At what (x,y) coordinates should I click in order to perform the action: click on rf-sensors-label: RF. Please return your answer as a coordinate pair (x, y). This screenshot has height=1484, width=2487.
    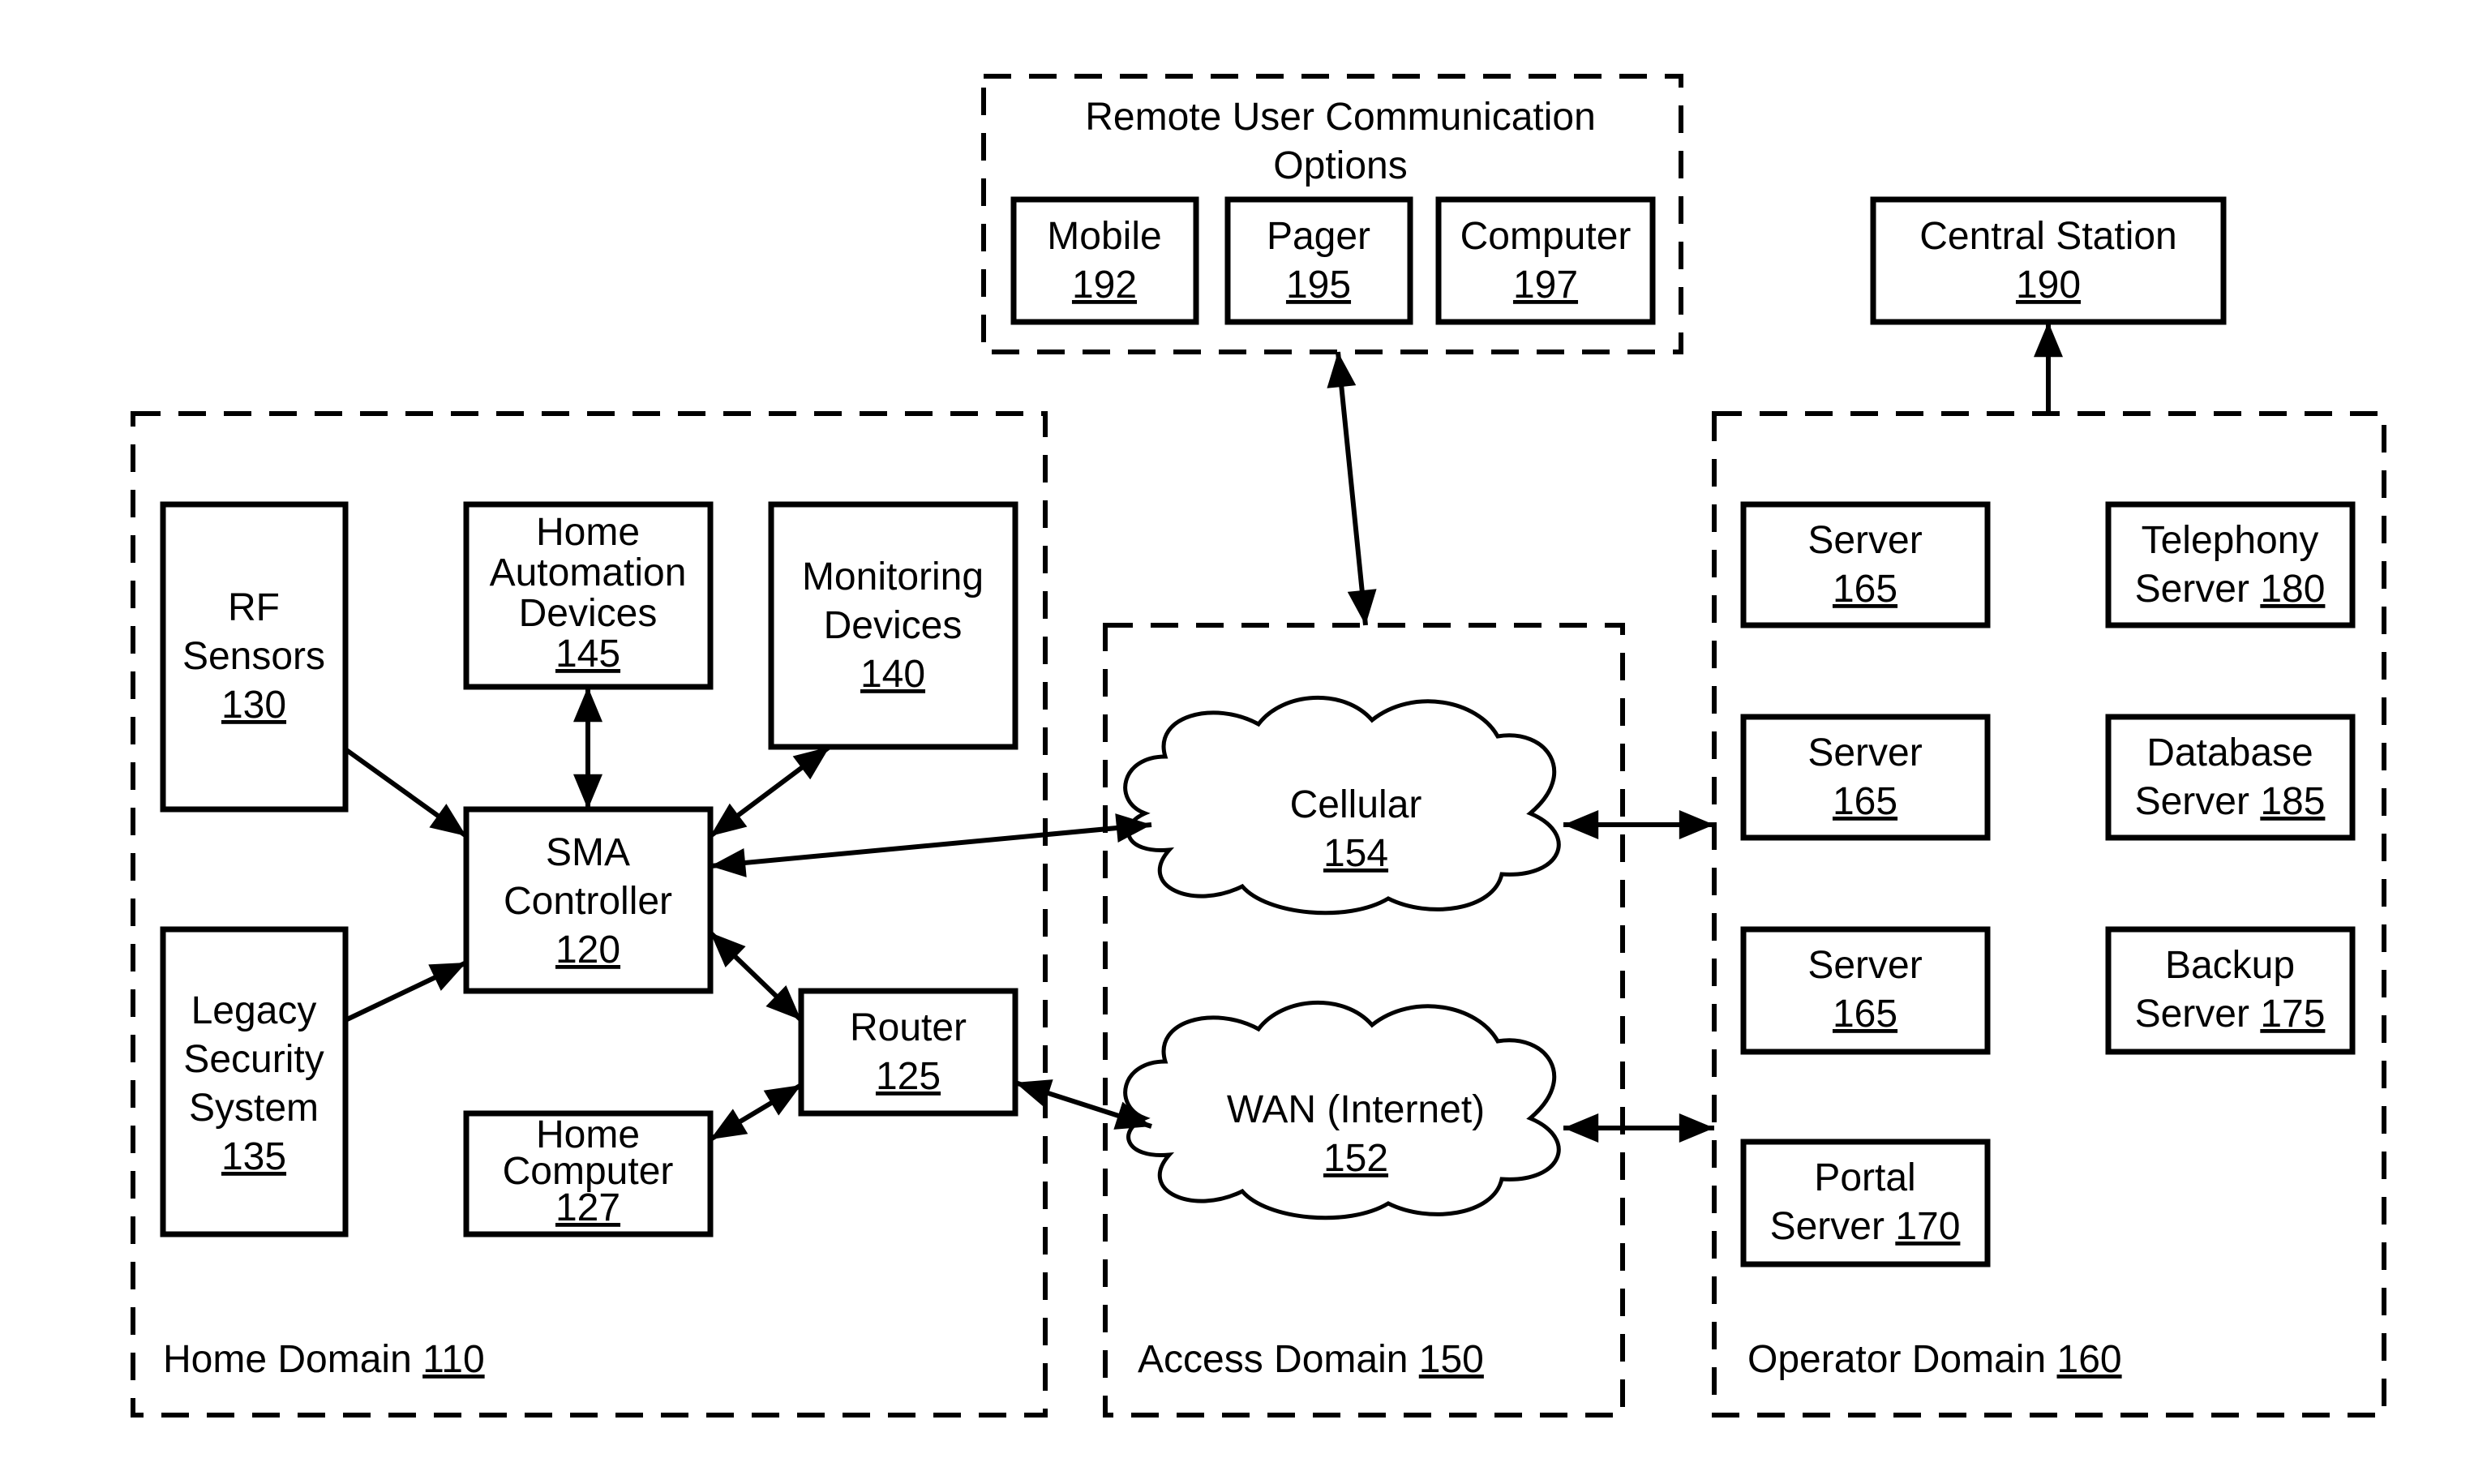
    Looking at the image, I should click on (254, 607).